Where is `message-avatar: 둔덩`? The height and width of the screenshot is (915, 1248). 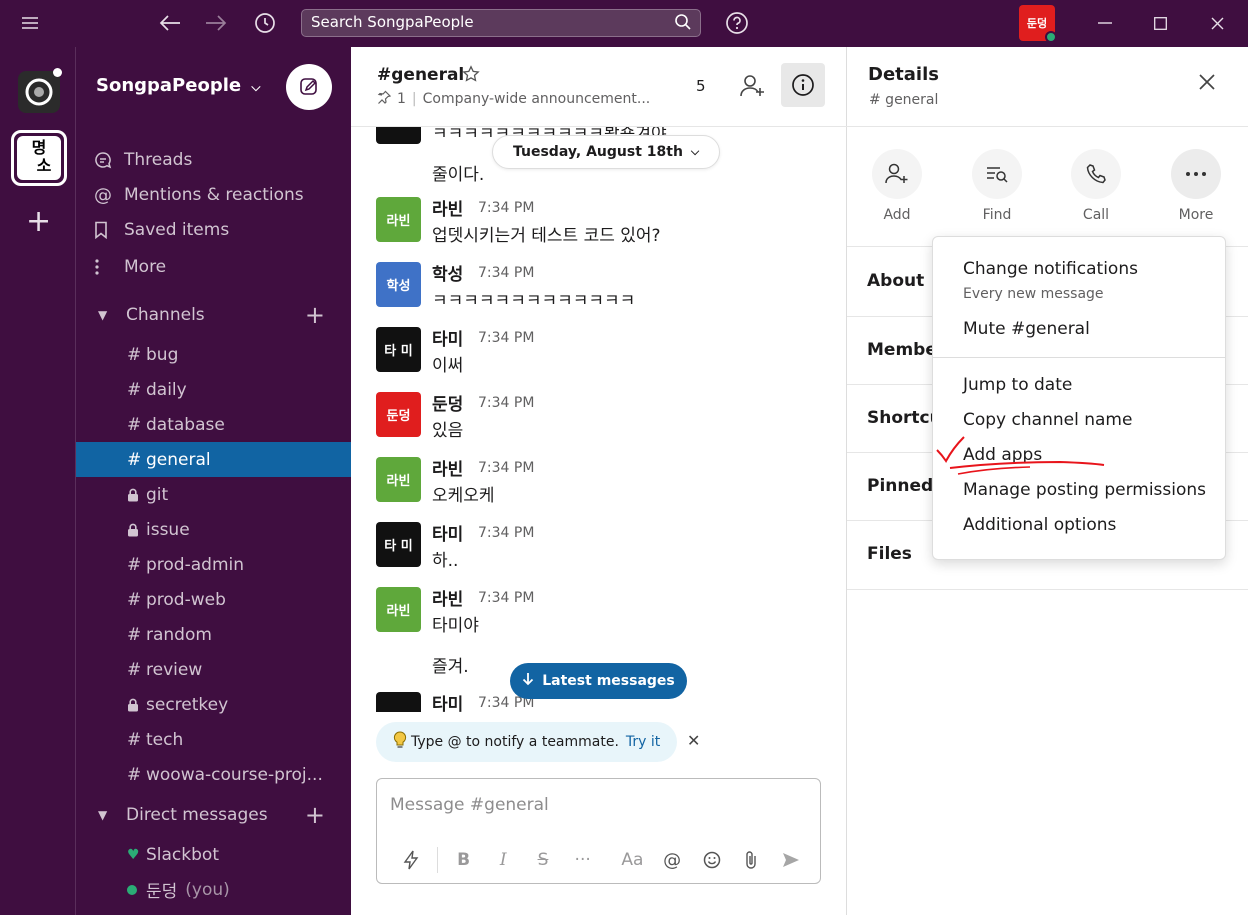
message-avatar: 둔덩 is located at coordinates (398, 414).